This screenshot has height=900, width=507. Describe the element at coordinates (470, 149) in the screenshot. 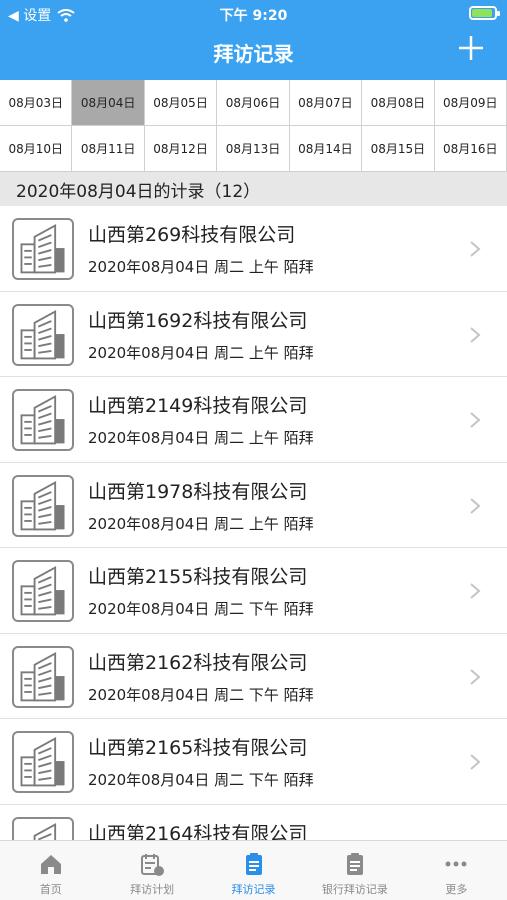

I see `date-cell: 08月16日` at that location.